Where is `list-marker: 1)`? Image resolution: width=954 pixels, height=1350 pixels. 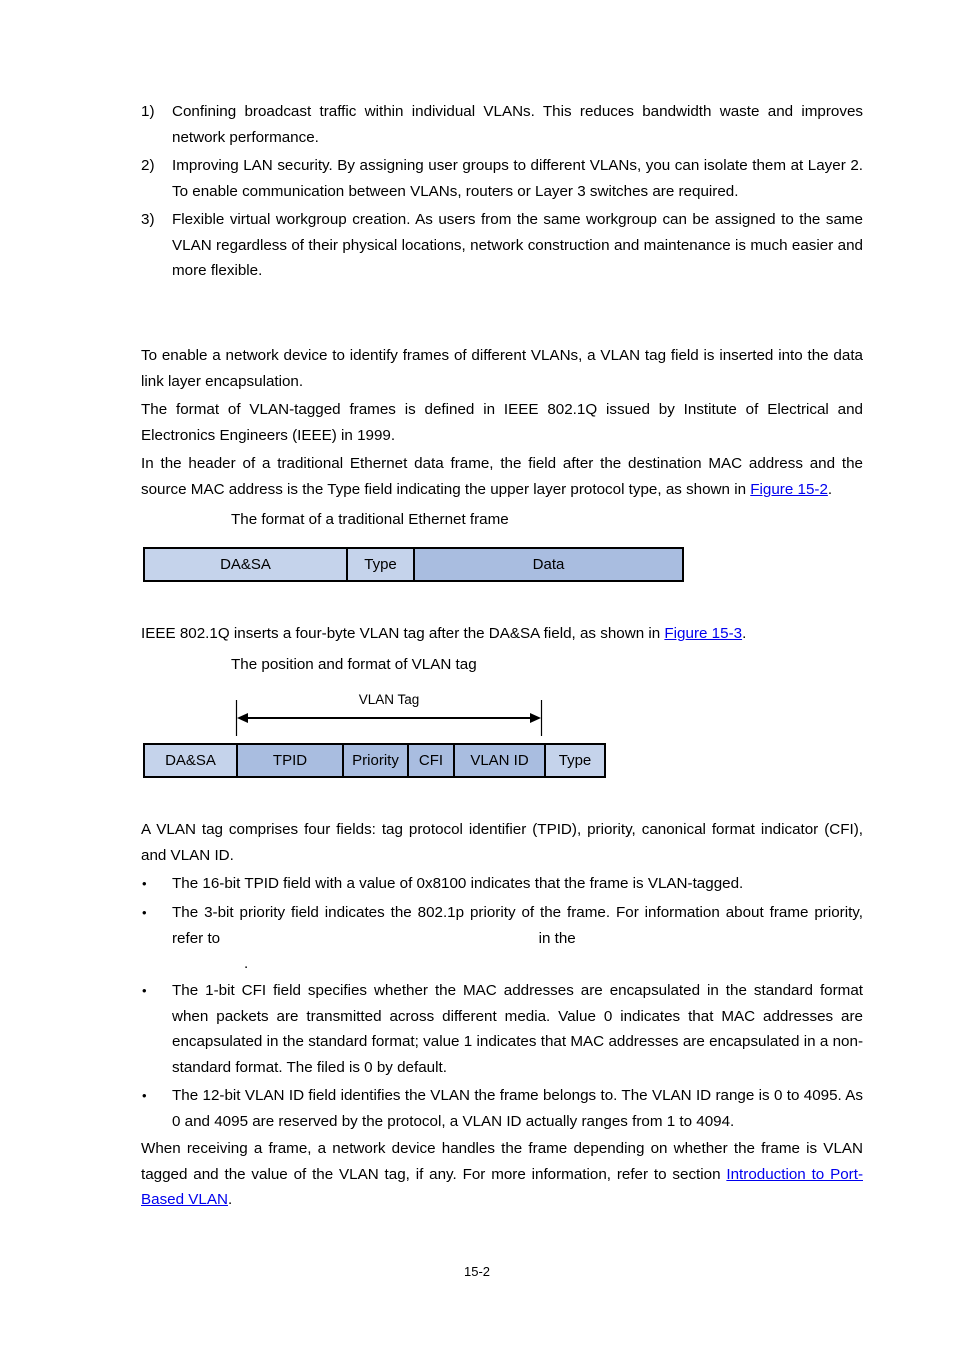
list-marker: 1) is located at coordinates (148, 111).